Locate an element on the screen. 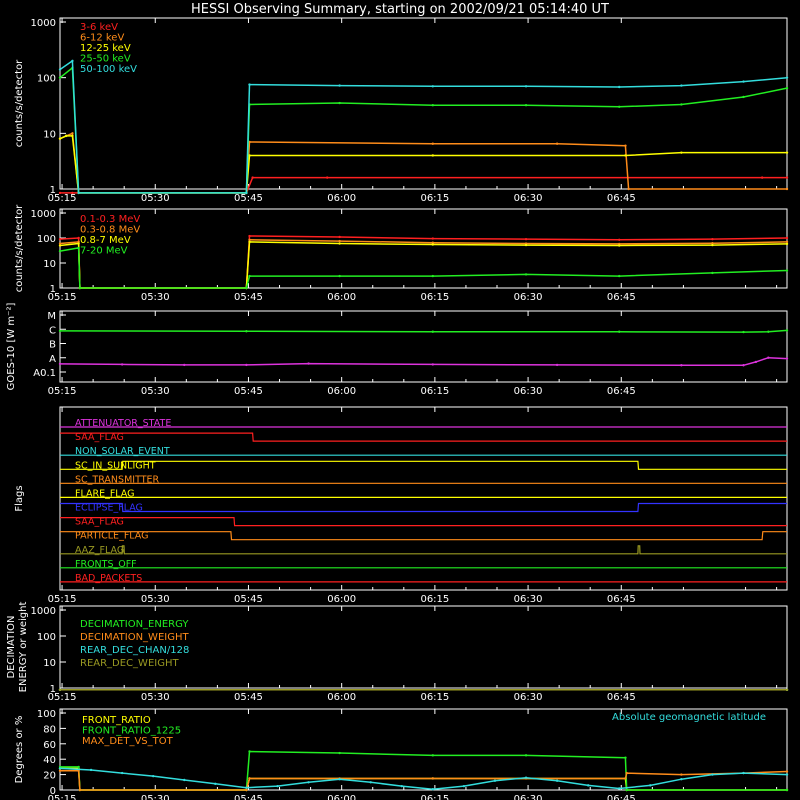 The image size is (800, 800). legend-entry: DECIMATION_WEIGHT is located at coordinates (134, 637).